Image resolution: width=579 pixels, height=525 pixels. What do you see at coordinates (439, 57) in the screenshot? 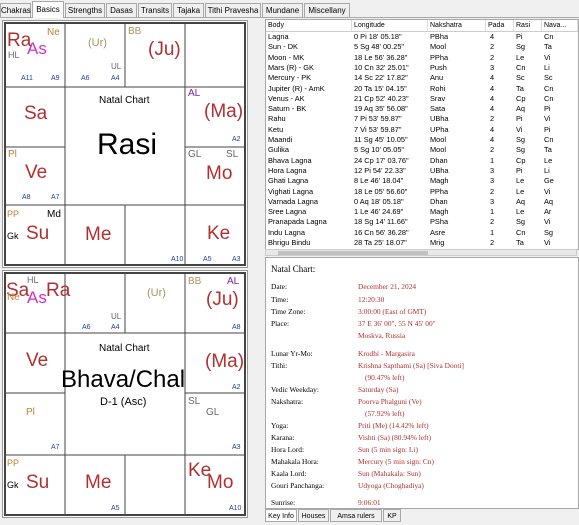
I see `table-cell: PPha` at bounding box center [439, 57].